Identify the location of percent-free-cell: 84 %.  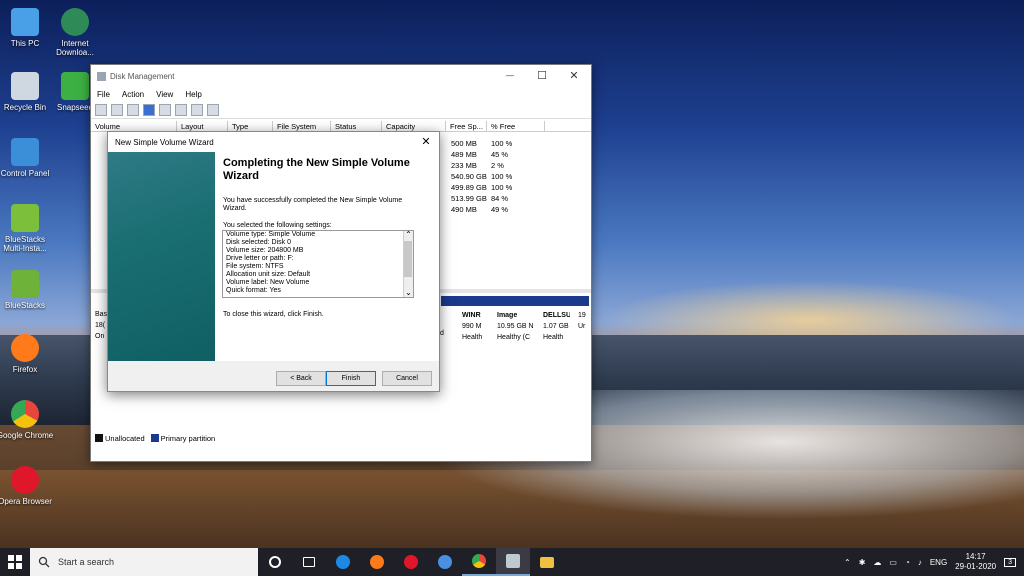
(500, 198).